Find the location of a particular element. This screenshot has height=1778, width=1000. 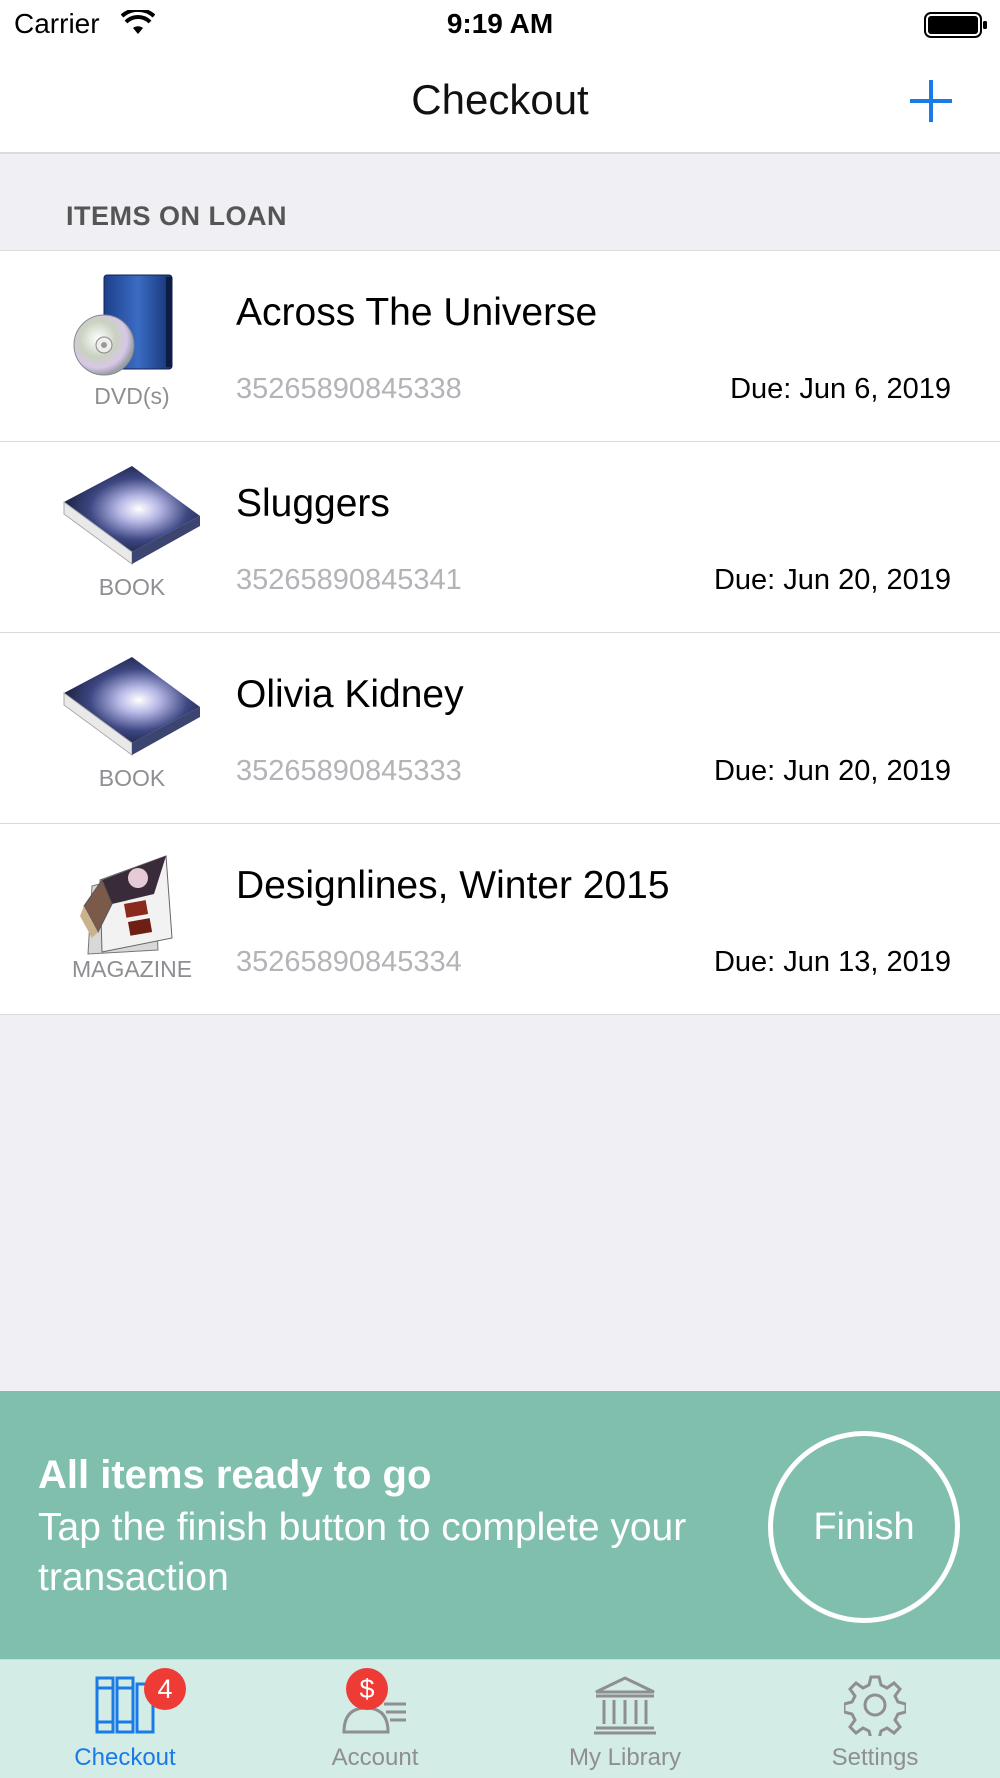

tab-checkout: 4 Checkout is located at coordinates (125, 1719).